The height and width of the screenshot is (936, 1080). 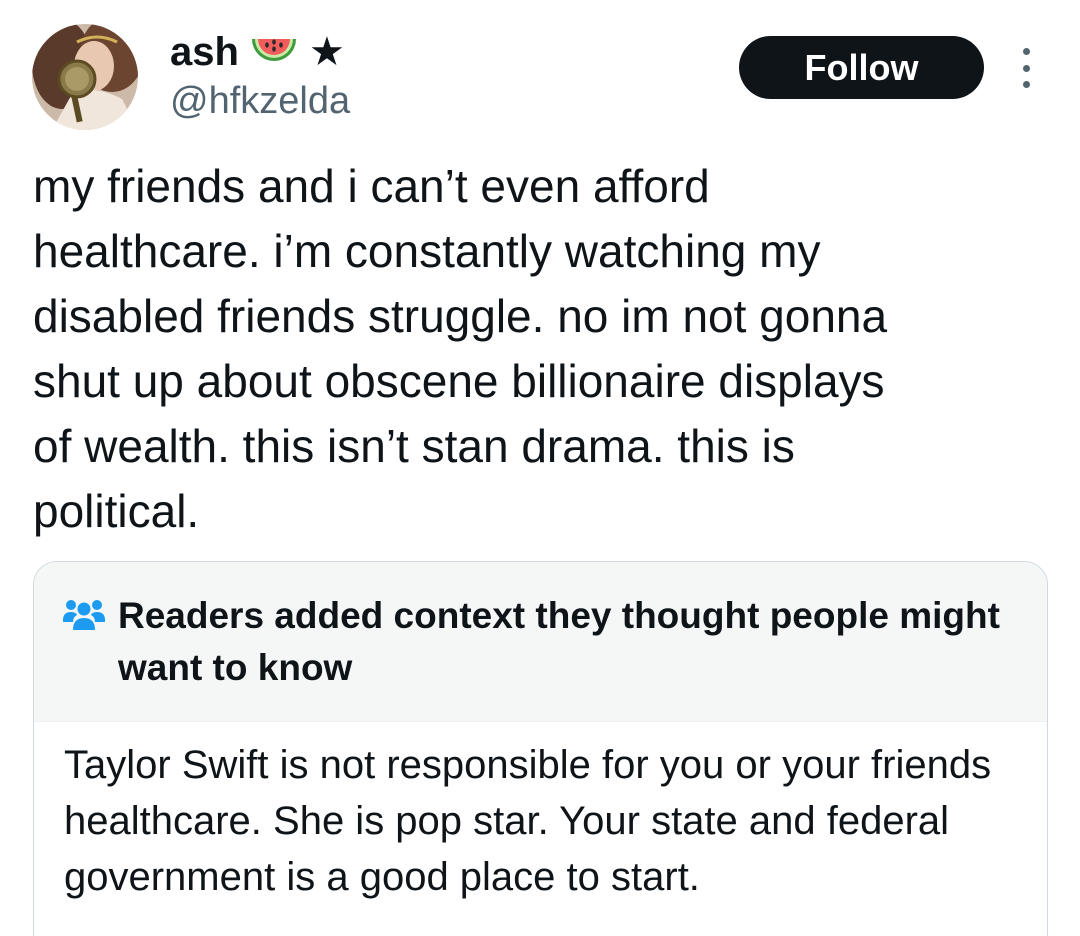 What do you see at coordinates (861, 67) in the screenshot?
I see `follow-button: Follow` at bounding box center [861, 67].